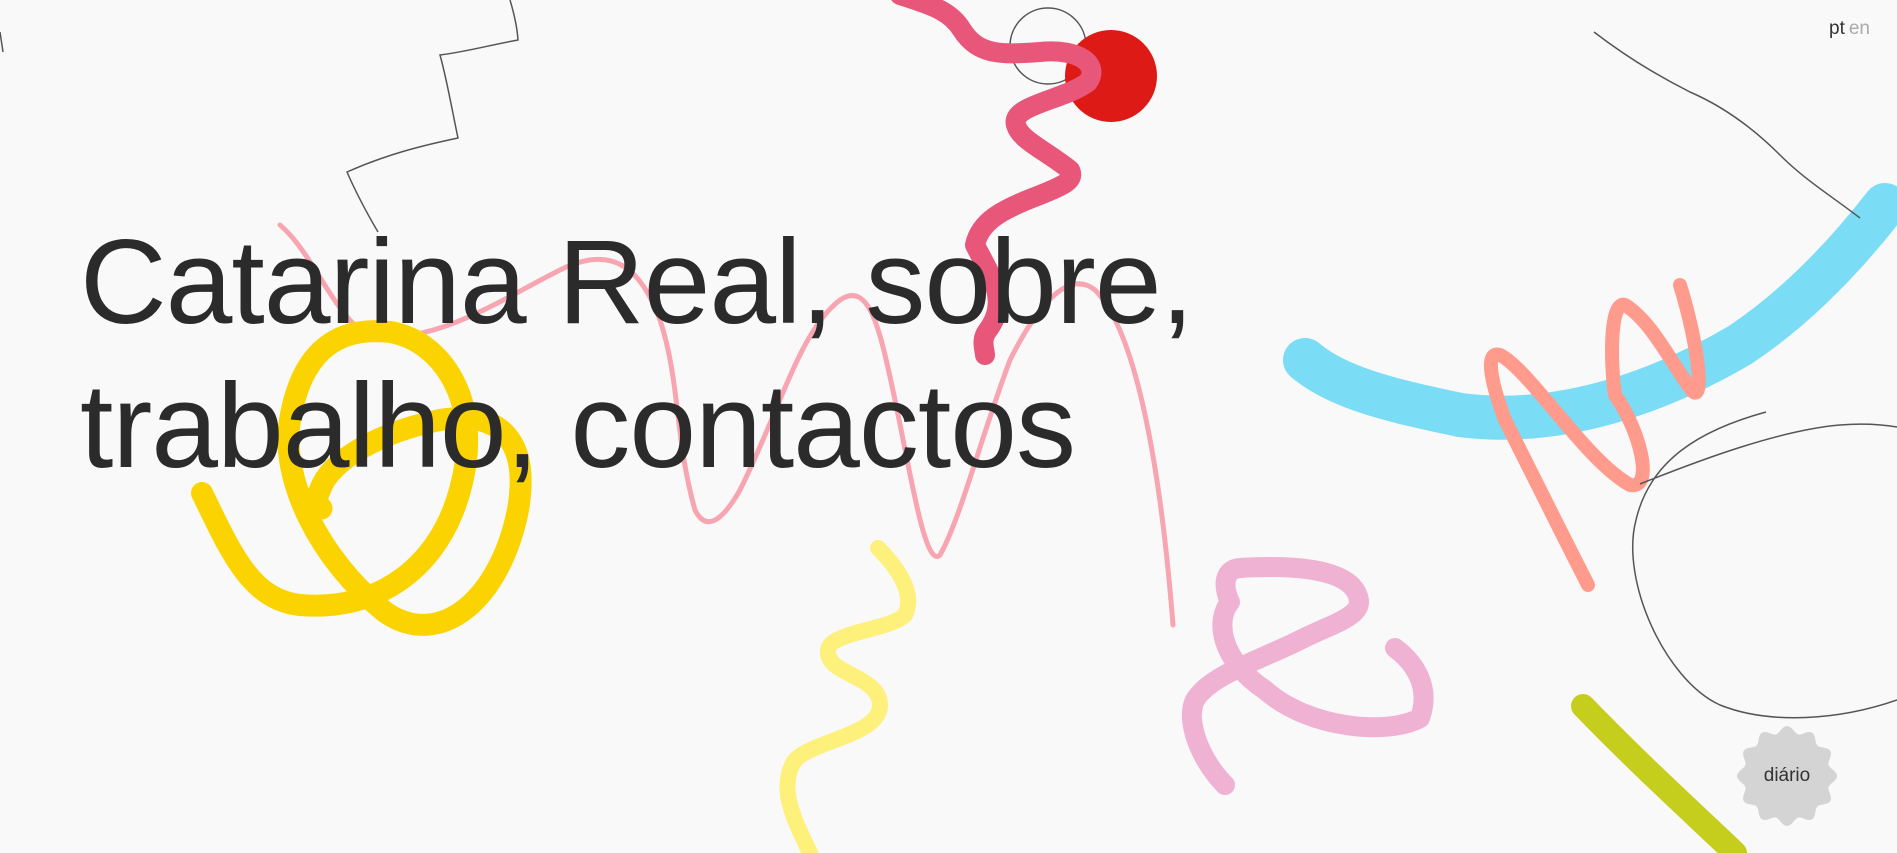  What do you see at coordinates (441, 282) in the screenshot?
I see `name-link: Catarina Real` at bounding box center [441, 282].